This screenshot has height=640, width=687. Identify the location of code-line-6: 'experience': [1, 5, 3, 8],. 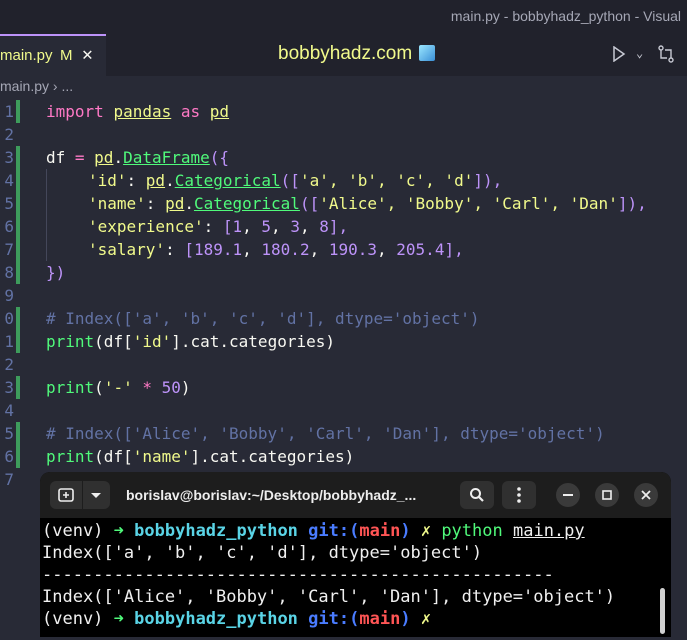
(218, 226).